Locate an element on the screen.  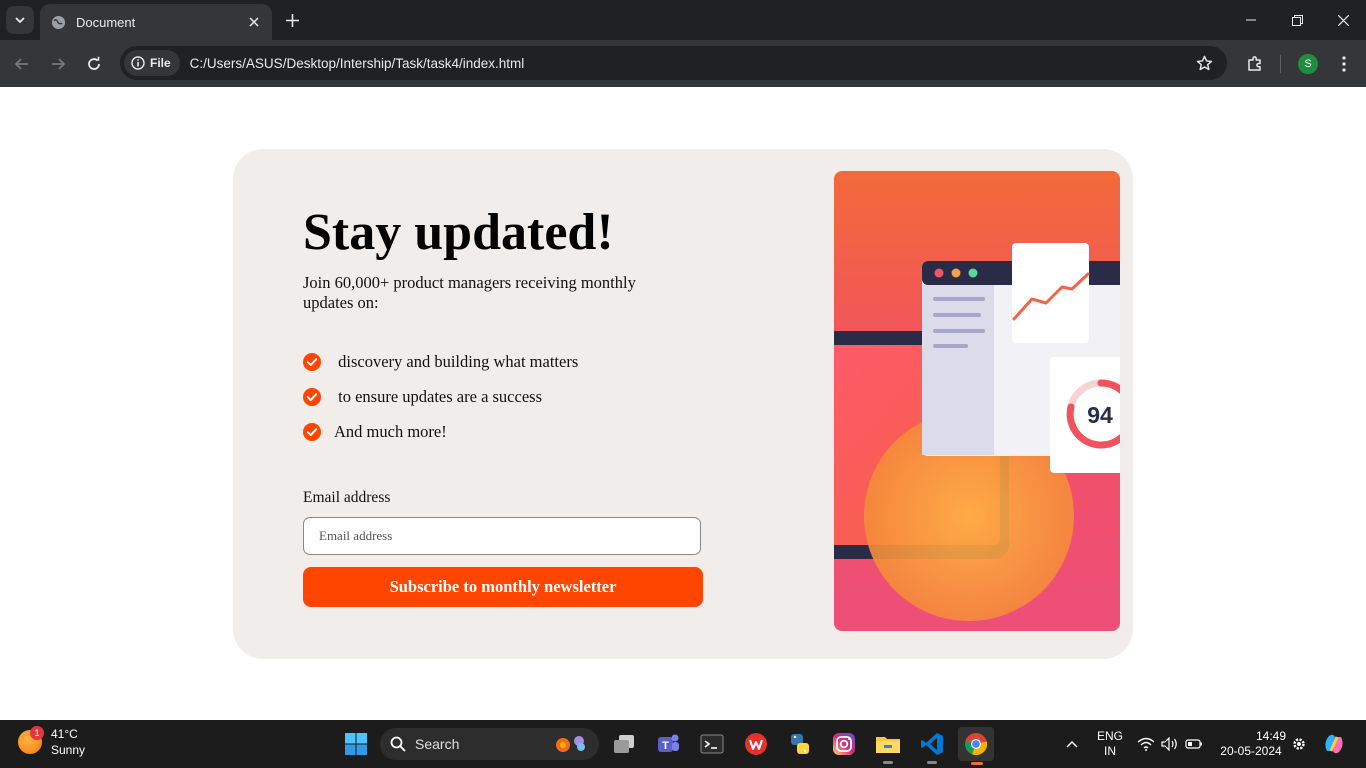
weather-widget: 1 41°C Sunny is located at coordinates (51, 742).